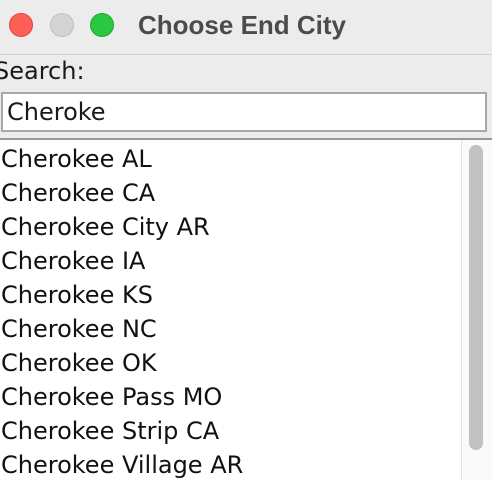 Image resolution: width=492 pixels, height=480 pixels. I want to click on close-window-button, so click(21, 25).